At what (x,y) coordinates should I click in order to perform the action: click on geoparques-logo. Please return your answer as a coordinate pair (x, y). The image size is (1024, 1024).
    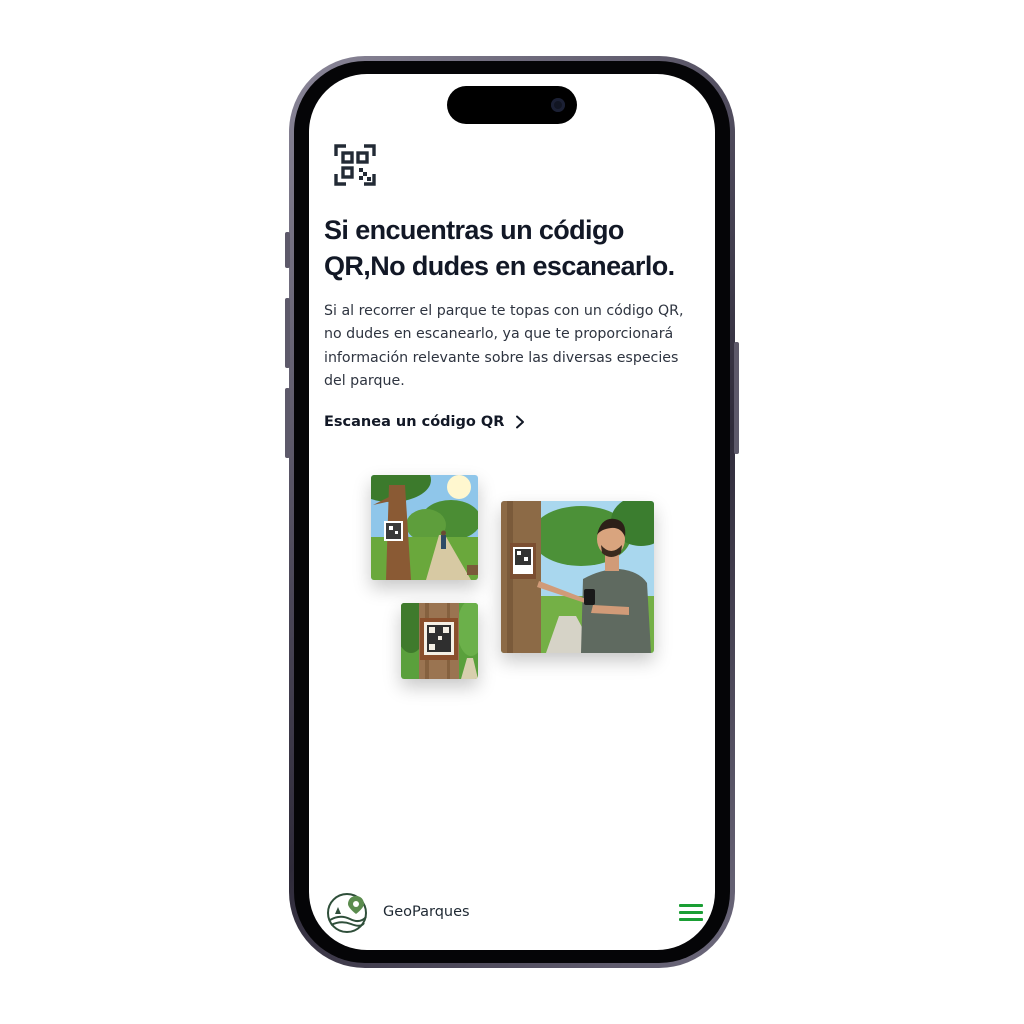
    Looking at the image, I should click on (347, 913).